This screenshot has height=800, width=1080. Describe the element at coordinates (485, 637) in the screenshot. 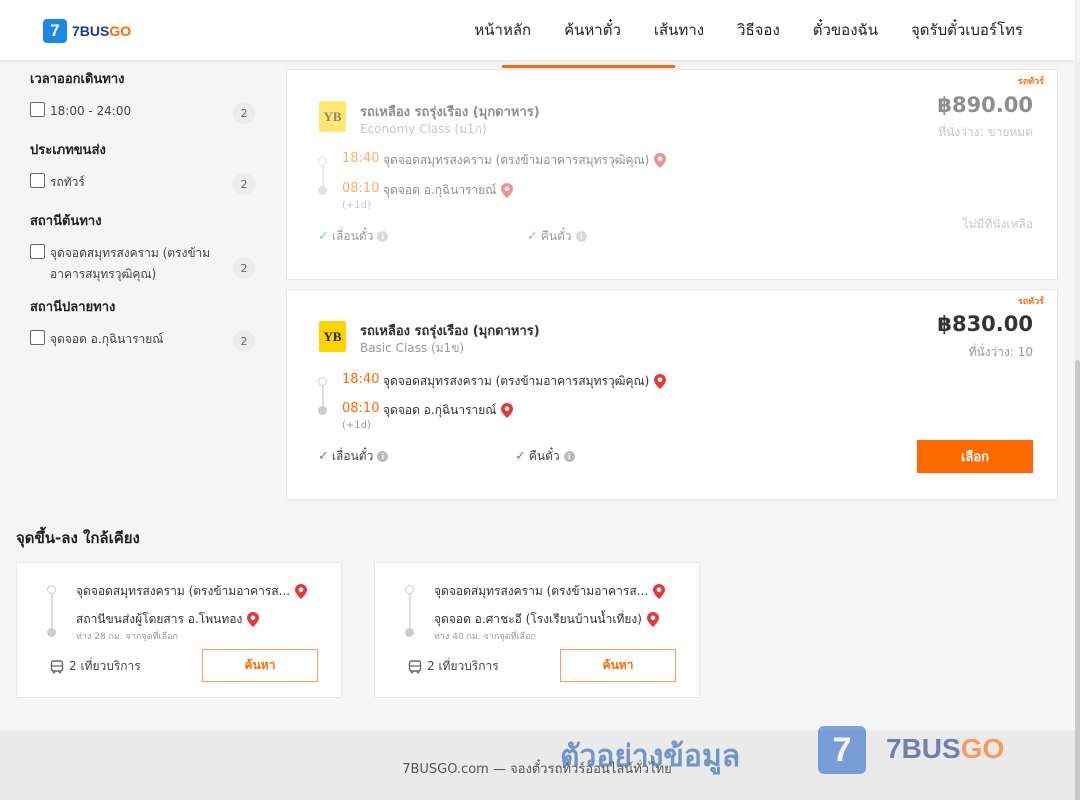

I see `nearby-distance: ห่าง 40 กม. จากจุดที่เลือก` at that location.